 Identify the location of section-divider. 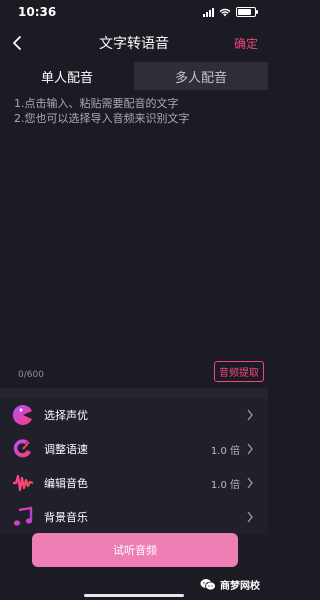
(134, 393).